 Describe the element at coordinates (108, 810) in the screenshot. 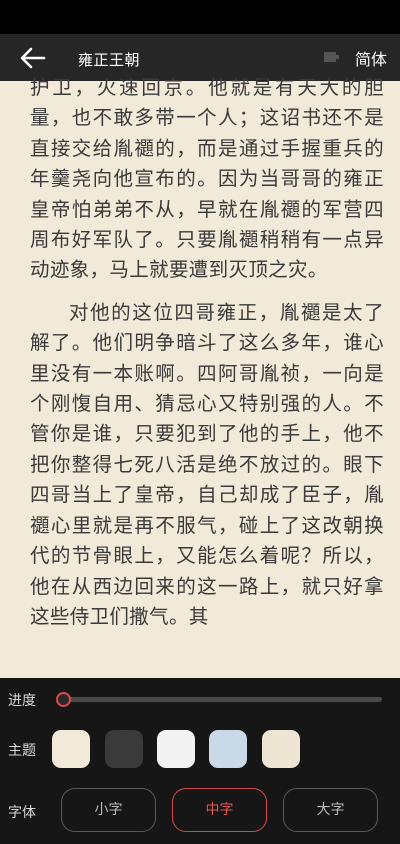

I see `font-size-small-button: 小字` at that location.